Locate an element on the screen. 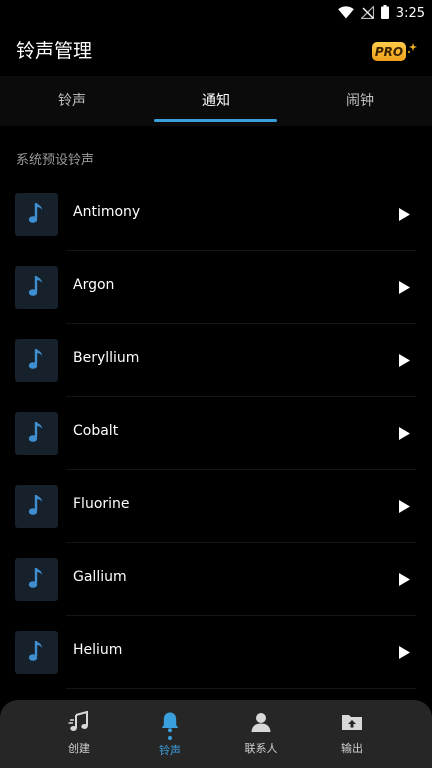  nav-label: 联系人 is located at coordinates (261, 748).